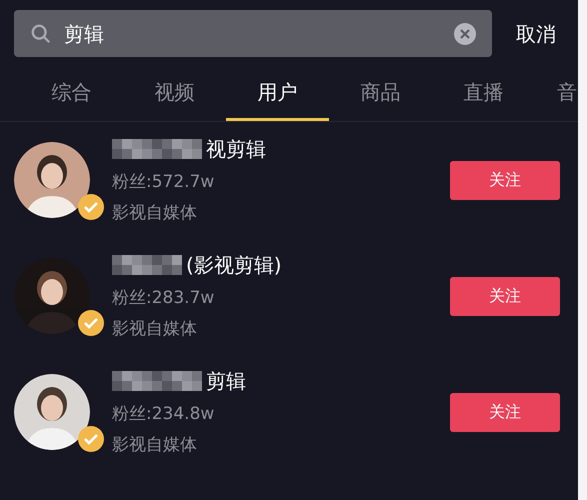 This screenshot has height=500, width=587. What do you see at coordinates (84, 34) in the screenshot?
I see `search-text: 剪辑` at bounding box center [84, 34].